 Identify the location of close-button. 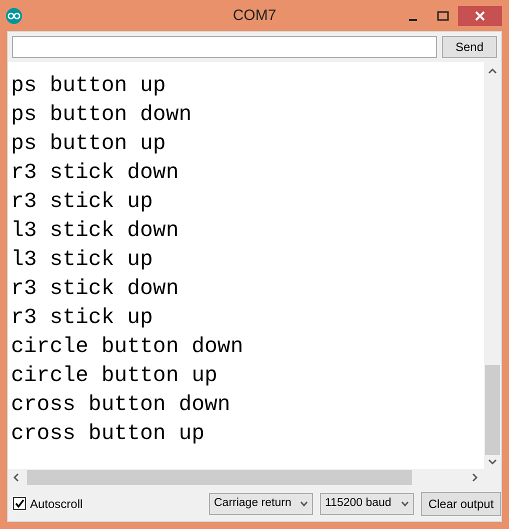
(480, 16).